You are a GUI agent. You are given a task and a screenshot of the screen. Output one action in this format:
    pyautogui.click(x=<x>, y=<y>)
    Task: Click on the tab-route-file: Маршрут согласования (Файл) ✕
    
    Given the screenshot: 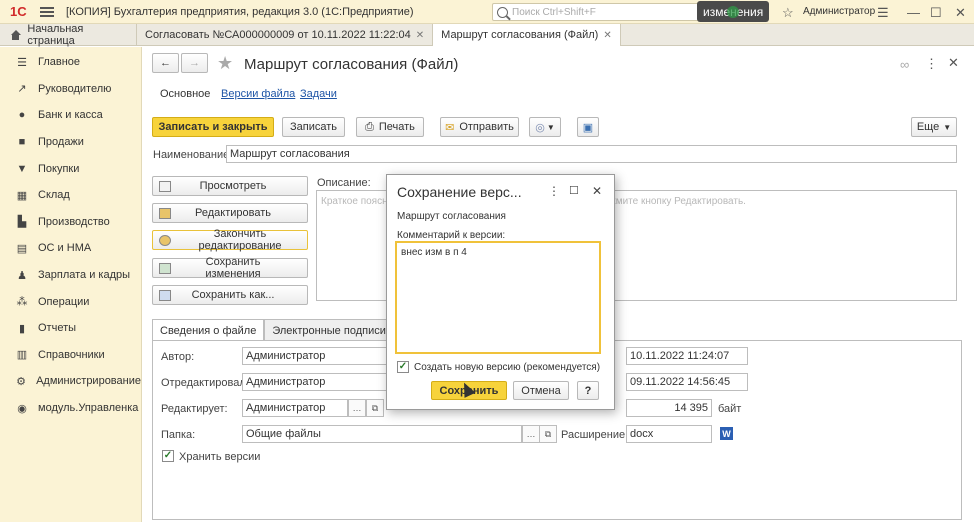 What is the action you would take?
    pyautogui.click(x=527, y=35)
    